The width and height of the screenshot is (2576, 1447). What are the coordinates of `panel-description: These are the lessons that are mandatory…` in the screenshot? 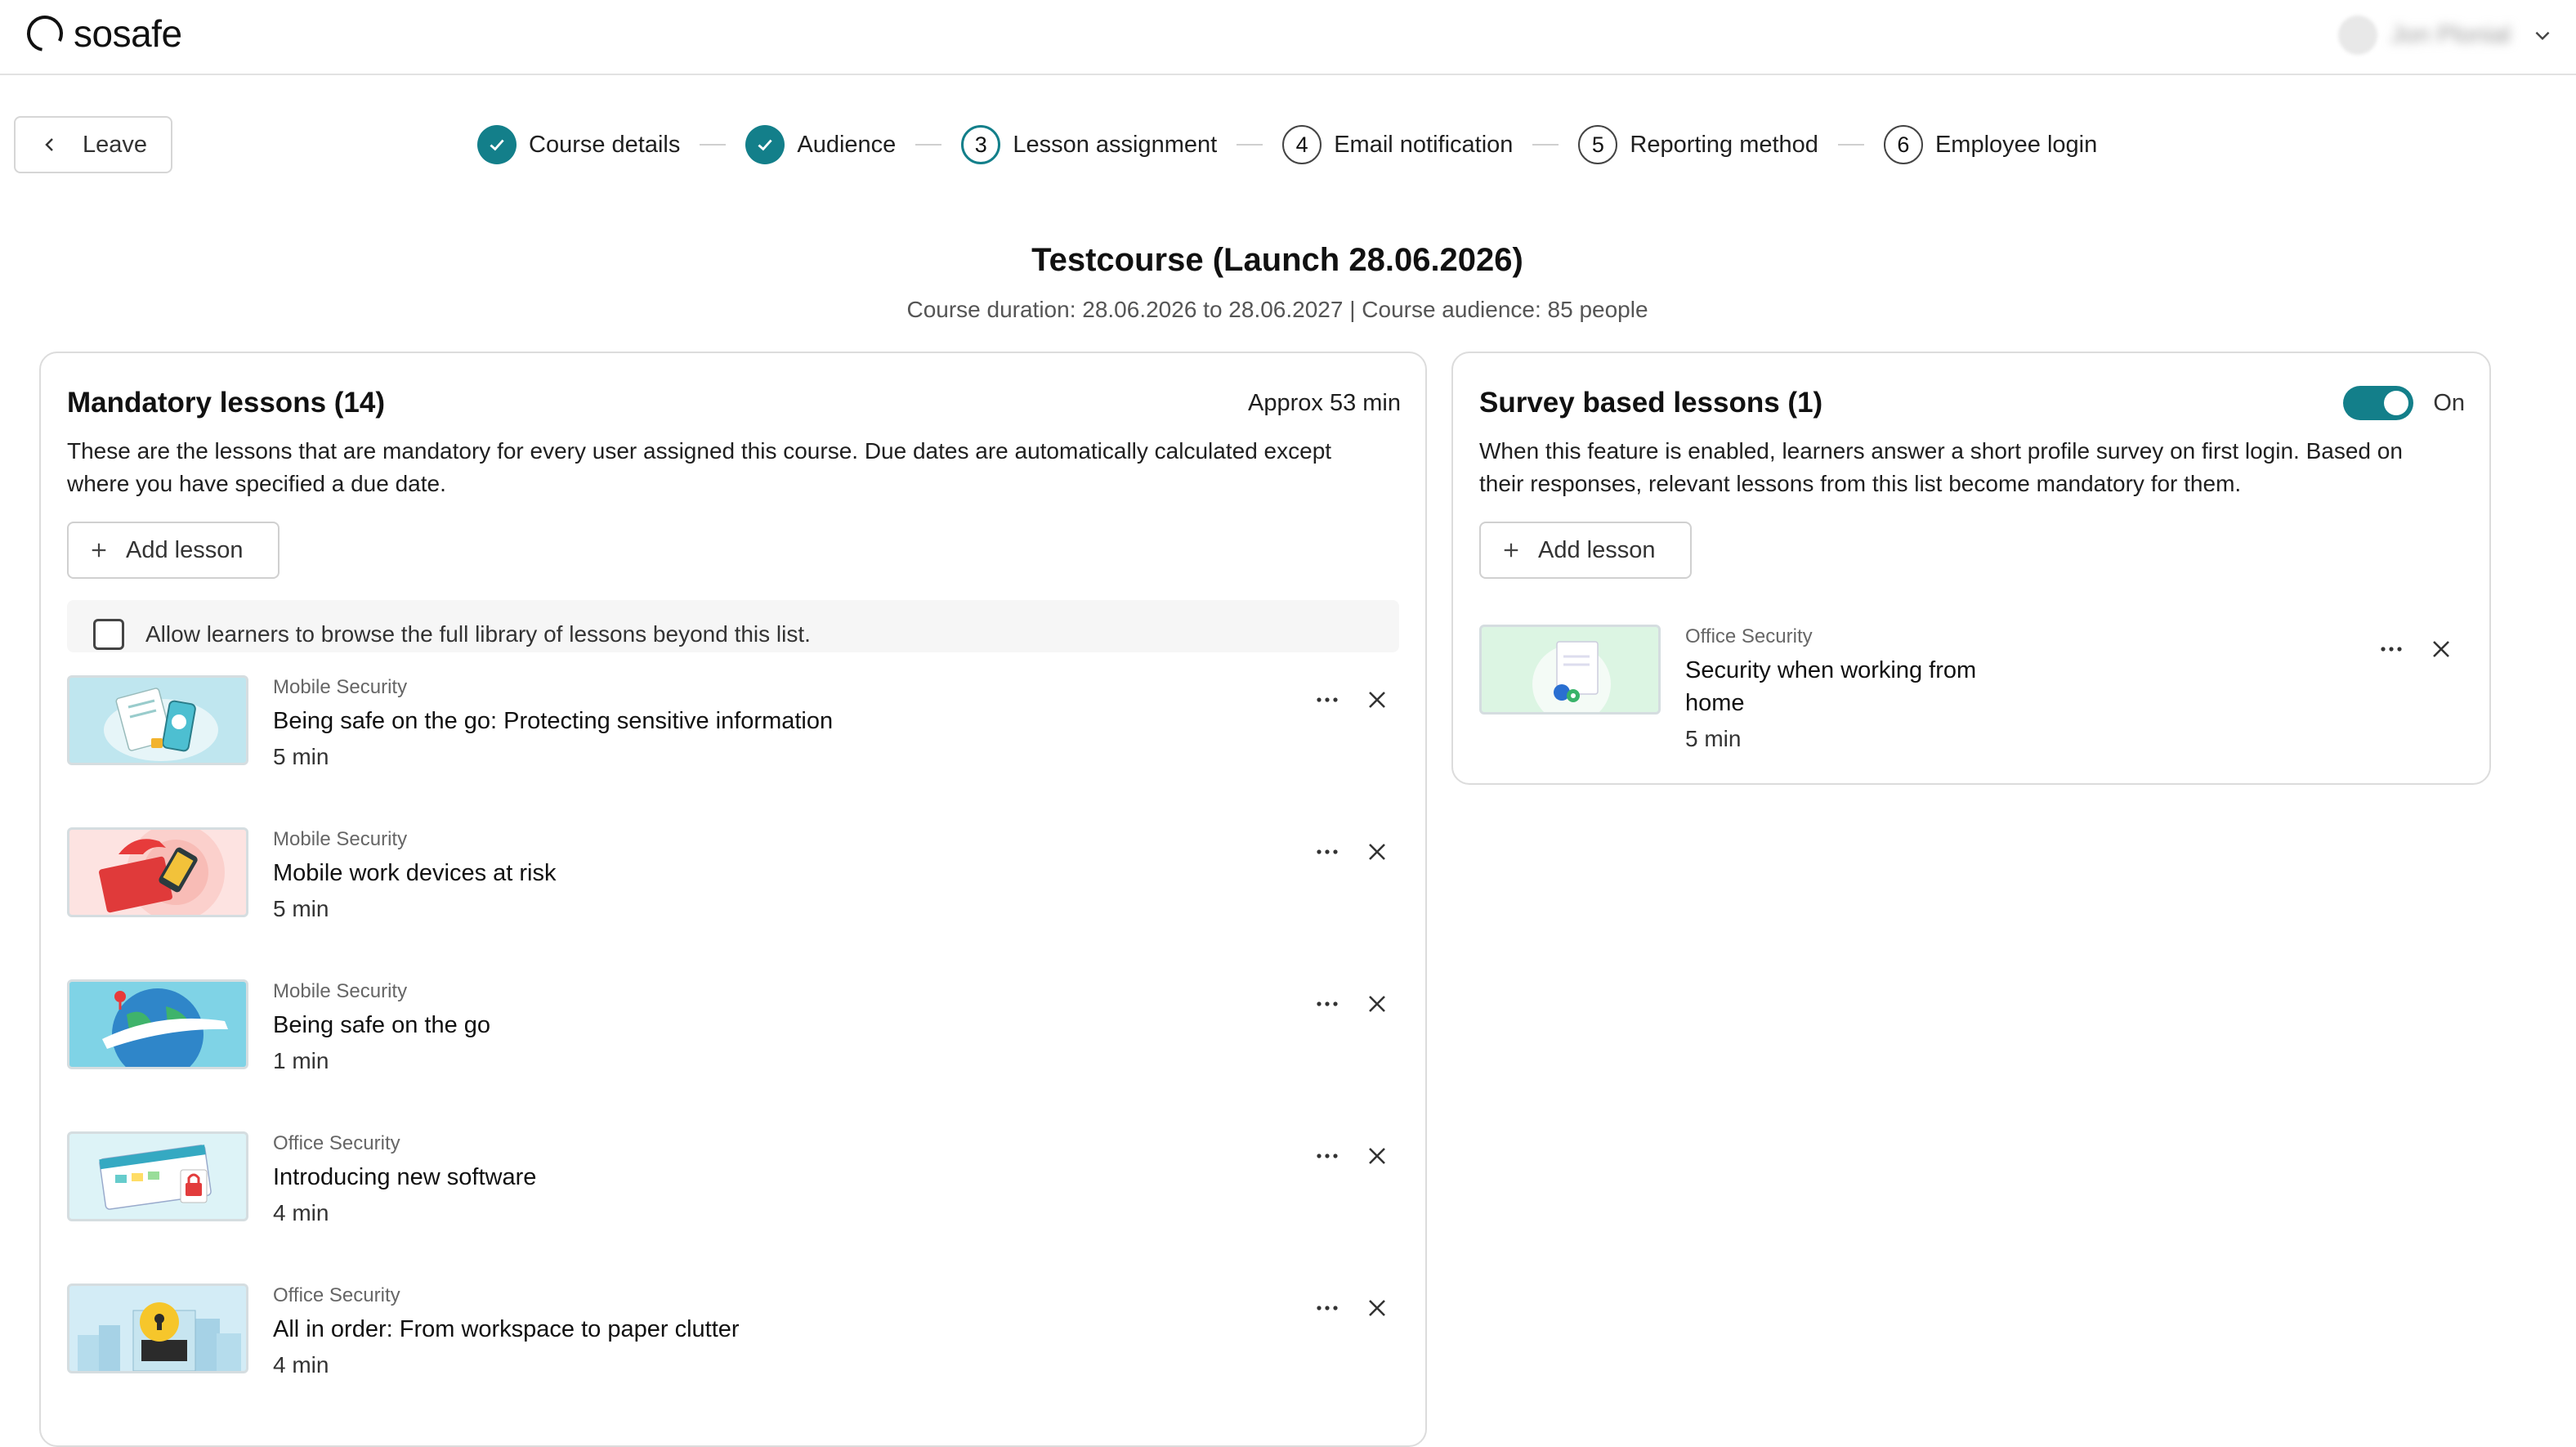 It's located at (699, 467).